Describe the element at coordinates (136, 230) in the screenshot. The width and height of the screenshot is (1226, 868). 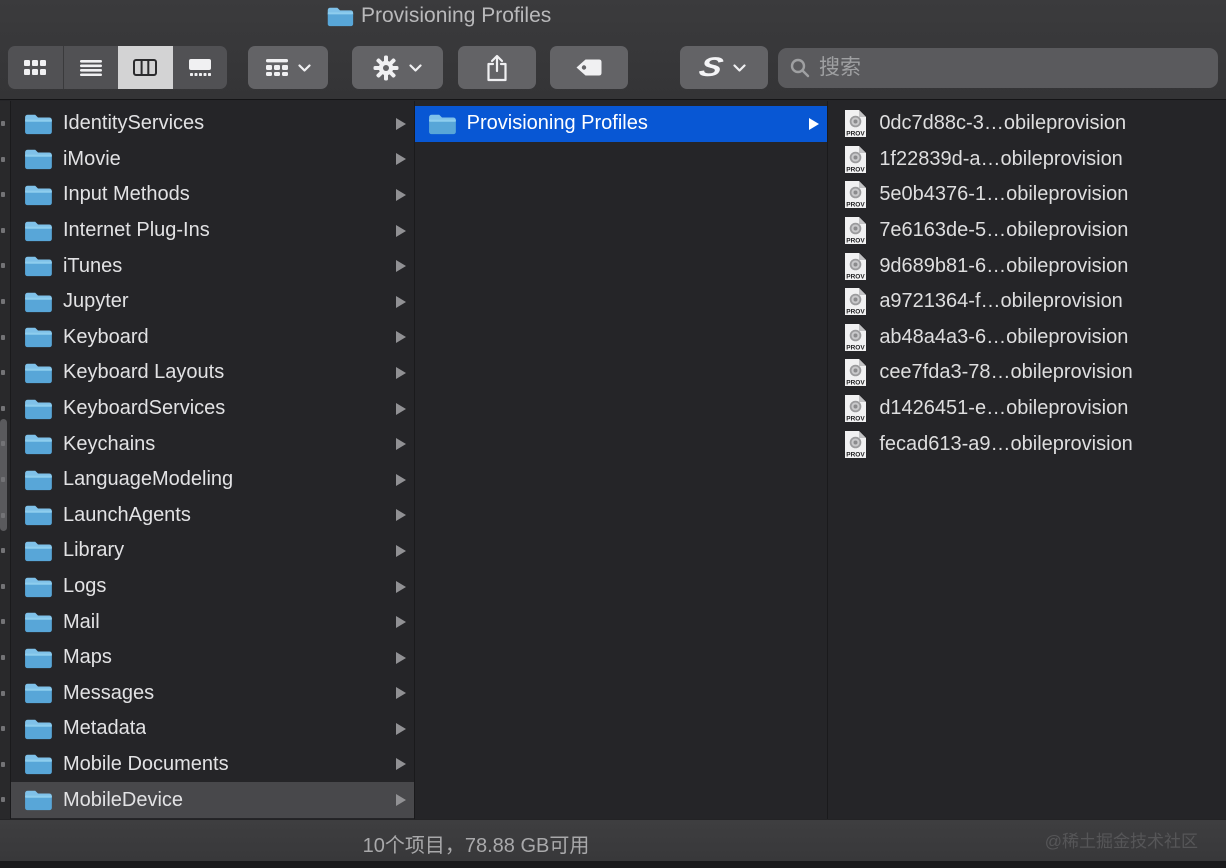
I see `folder-row-label: Internet Plug-Ins` at that location.